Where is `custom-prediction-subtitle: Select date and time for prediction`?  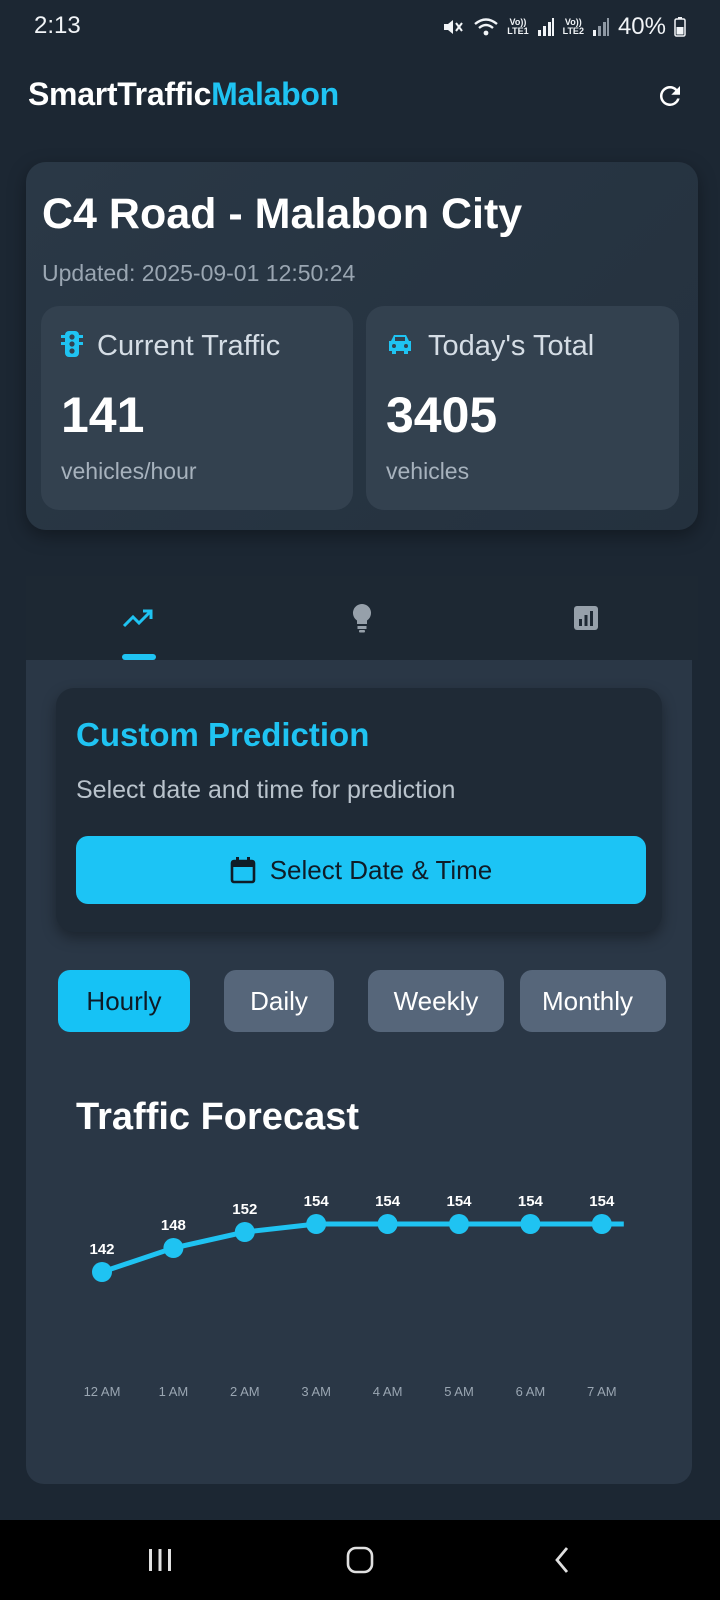 custom-prediction-subtitle: Select date and time for prediction is located at coordinates (266, 790).